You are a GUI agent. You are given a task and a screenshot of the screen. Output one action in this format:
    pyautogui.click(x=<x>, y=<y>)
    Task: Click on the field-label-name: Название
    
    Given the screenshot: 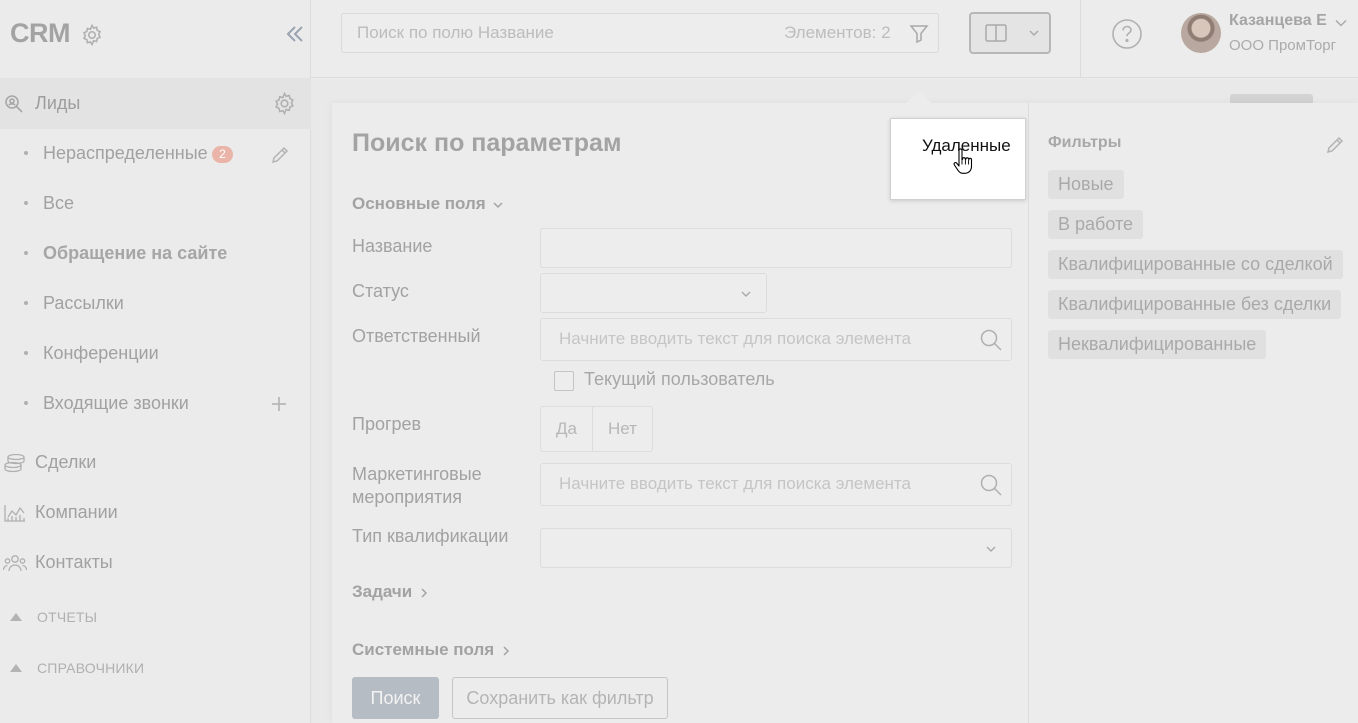 What is the action you would take?
    pyautogui.click(x=392, y=246)
    